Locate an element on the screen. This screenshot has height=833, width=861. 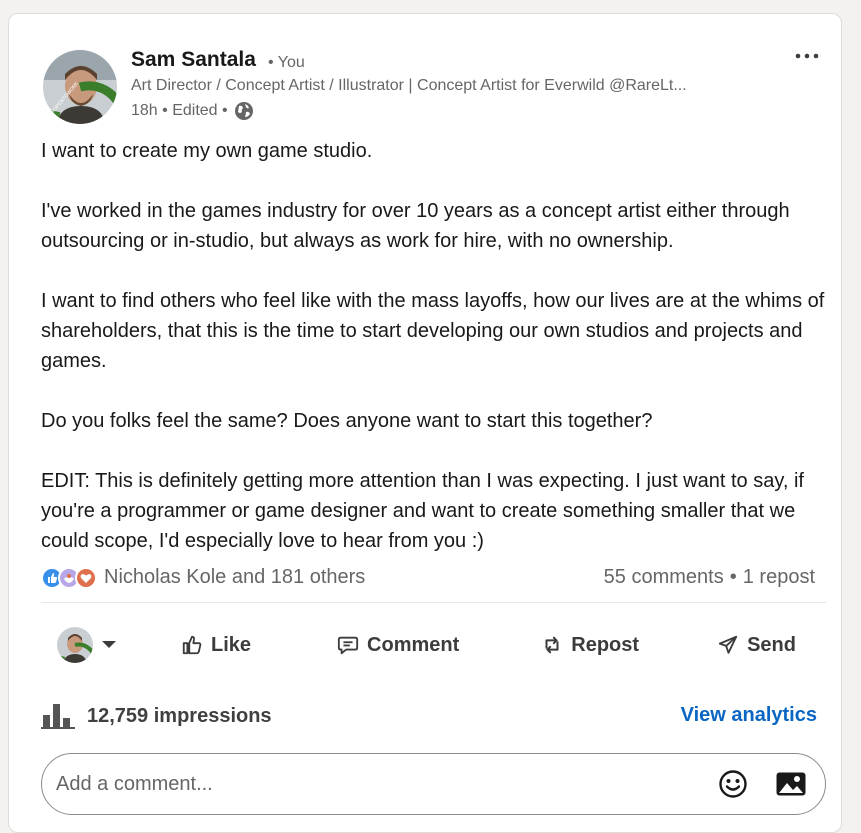
ellipsis-icon is located at coordinates (807, 56).